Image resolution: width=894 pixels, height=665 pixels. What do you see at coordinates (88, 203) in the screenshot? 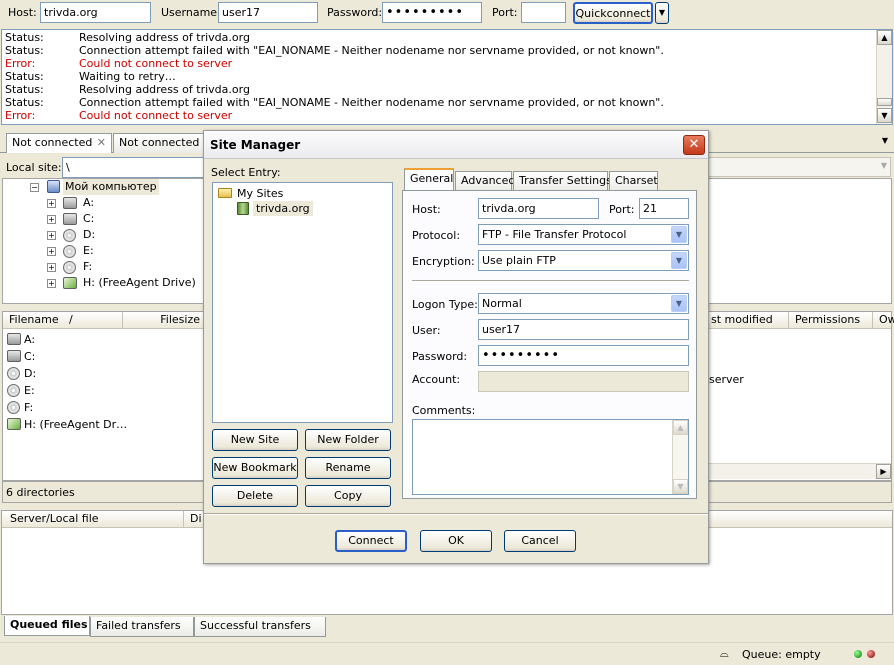
I see `tree-drive-item: A:` at bounding box center [88, 203].